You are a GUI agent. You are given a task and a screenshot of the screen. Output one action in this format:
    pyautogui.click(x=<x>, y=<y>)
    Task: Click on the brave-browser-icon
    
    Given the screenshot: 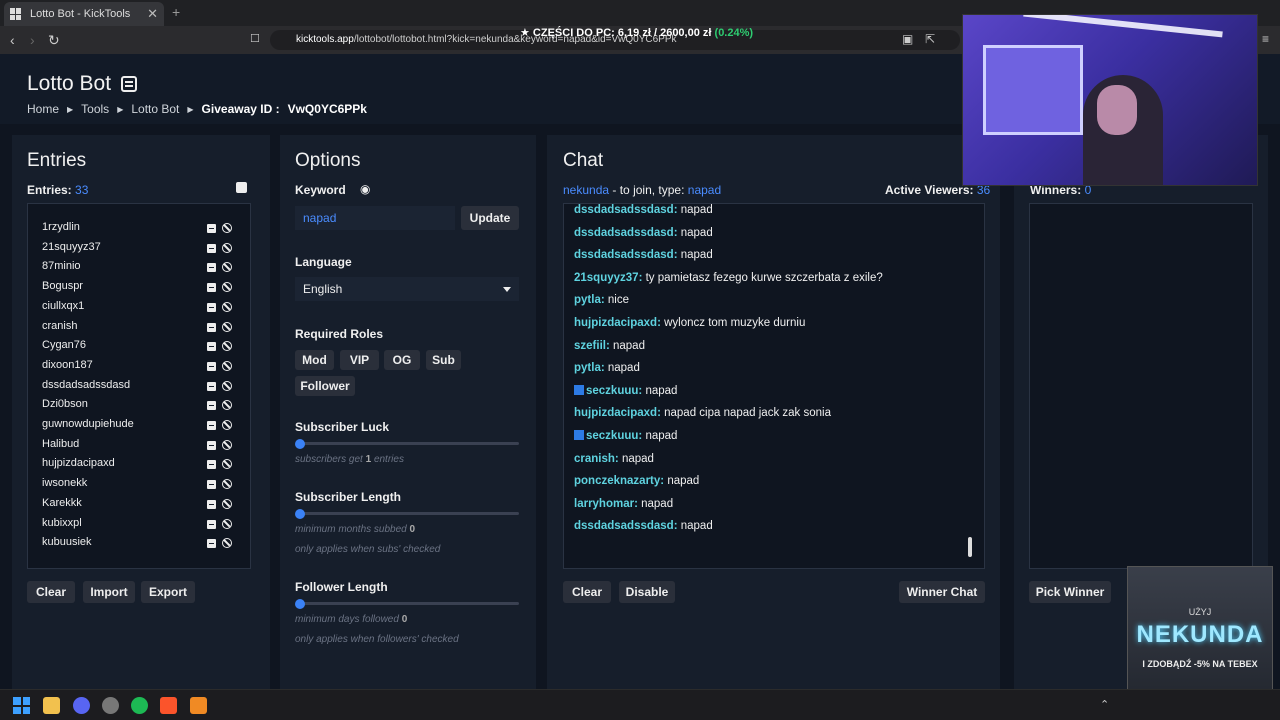 What is the action you would take?
    pyautogui.click(x=168, y=705)
    